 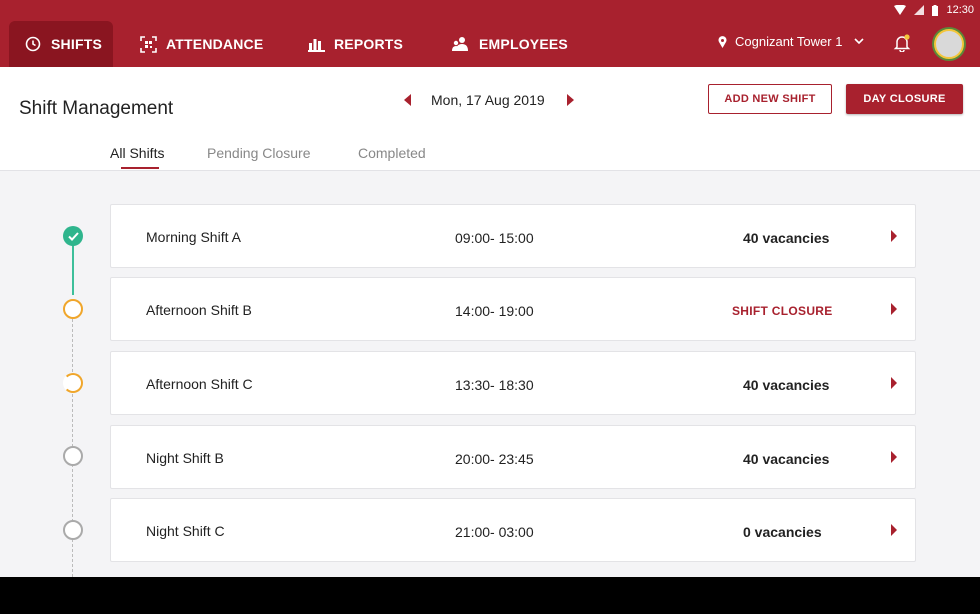 I want to click on previous-date-button, so click(x=408, y=100).